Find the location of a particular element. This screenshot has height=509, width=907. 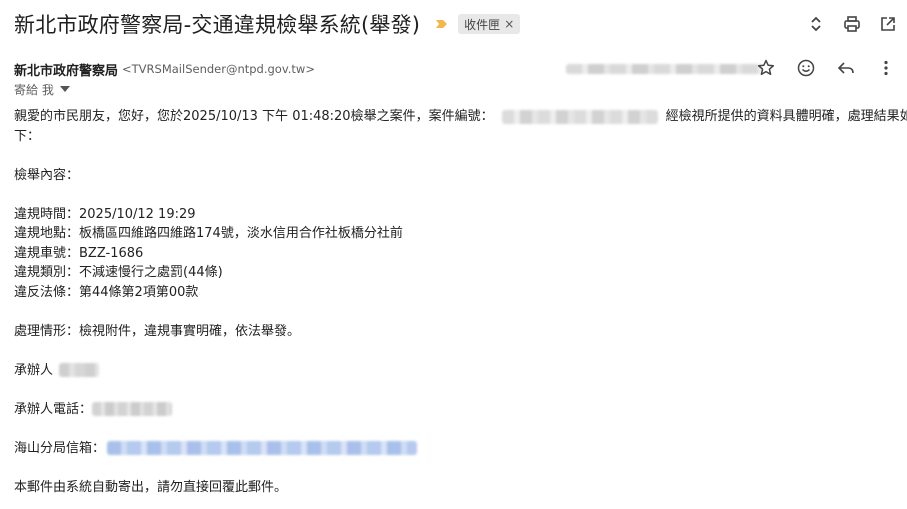

redacted-date is located at coordinates (664, 69).